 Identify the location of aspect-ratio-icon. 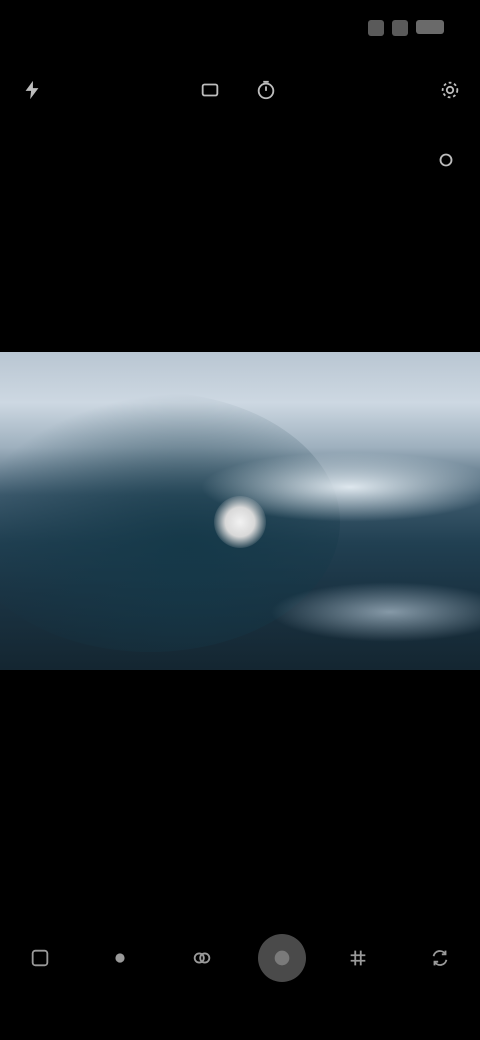
(210, 90).